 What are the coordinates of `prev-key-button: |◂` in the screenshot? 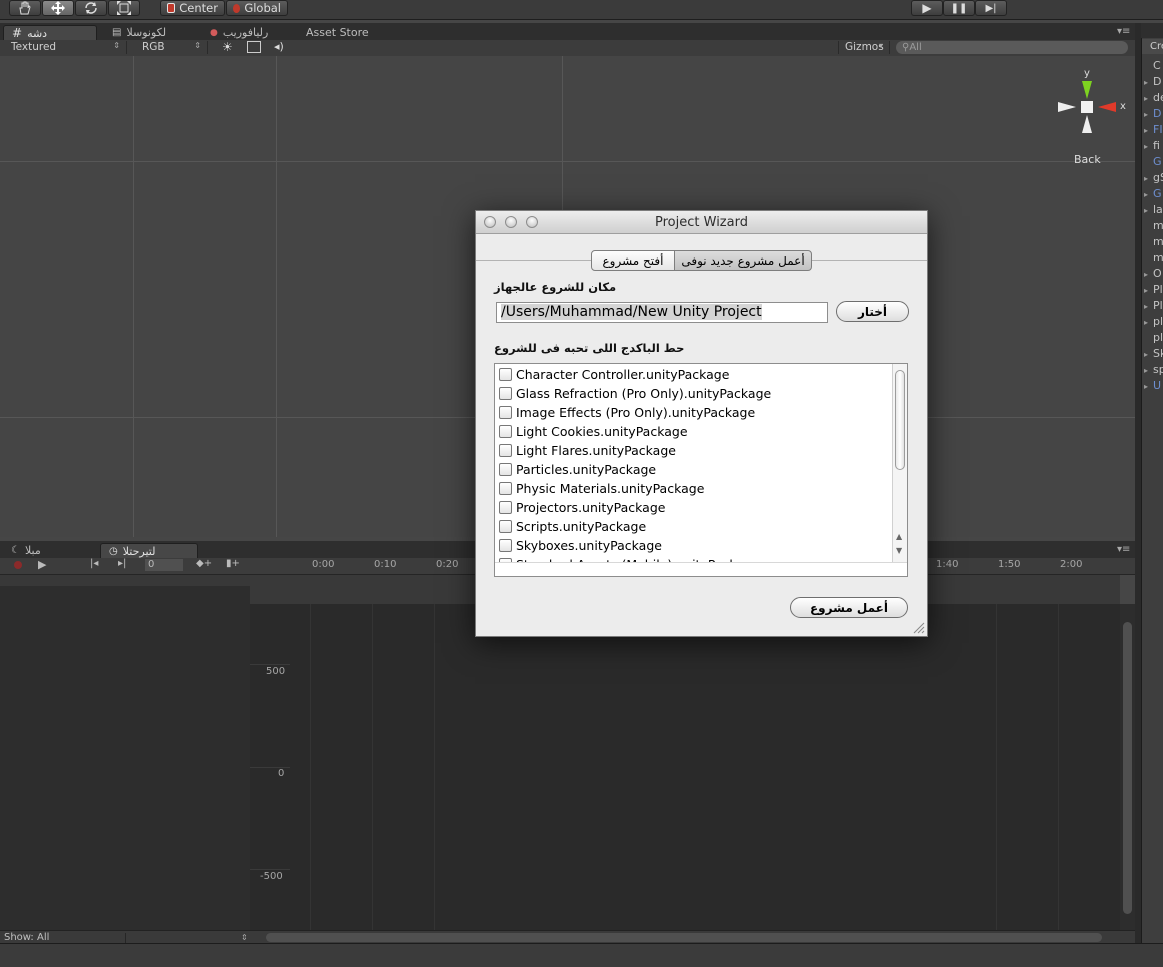 It's located at (94, 563).